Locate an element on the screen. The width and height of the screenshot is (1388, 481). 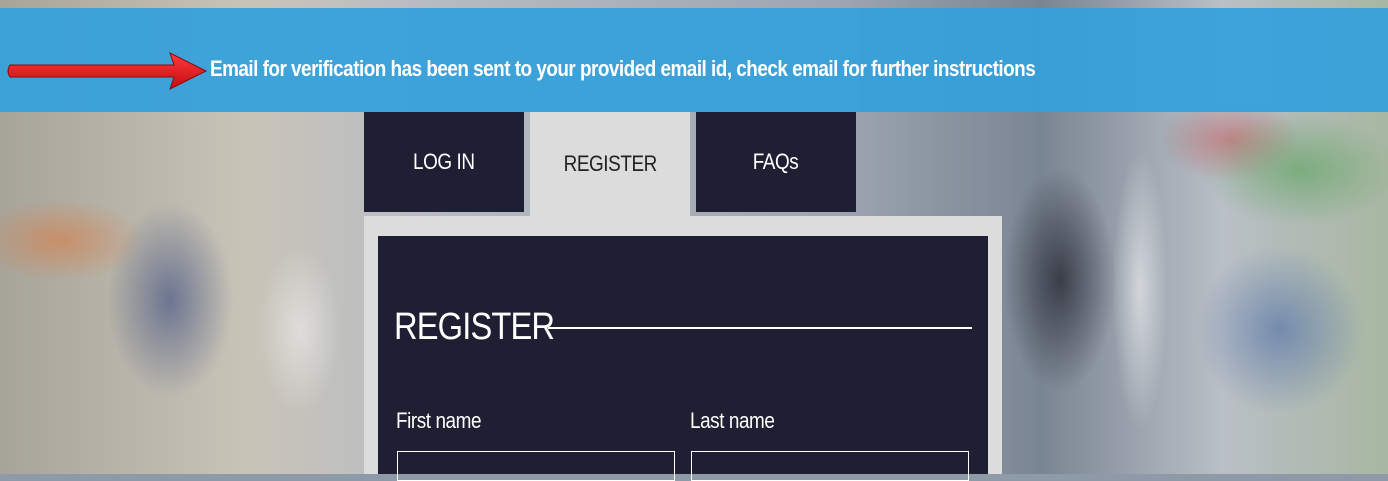
register-heading: REGISTER is located at coordinates (474, 327).